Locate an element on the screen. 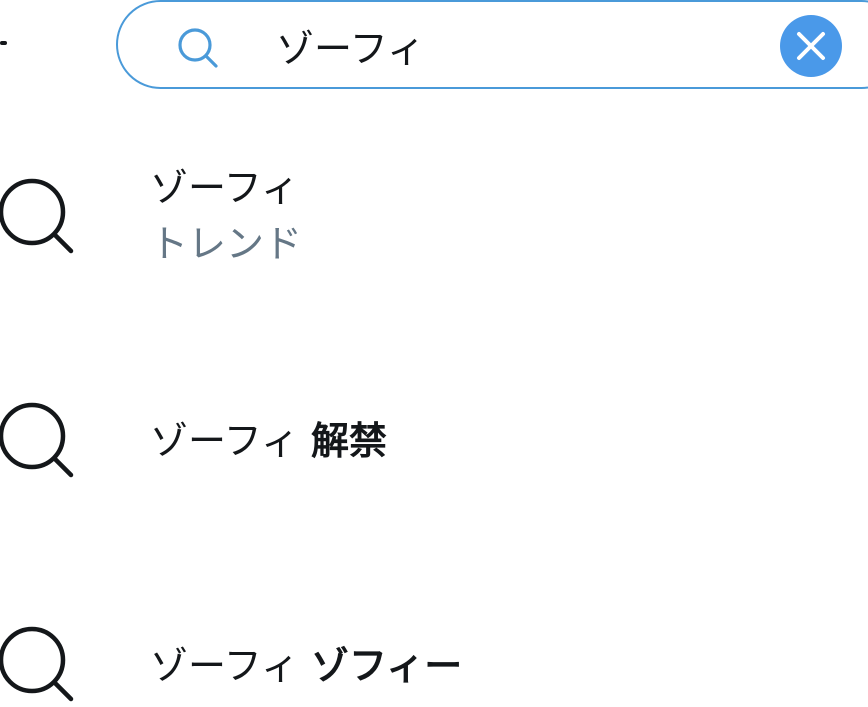  suggestion-query: ゾーフィ ゾフィー is located at coordinates (306, 666).